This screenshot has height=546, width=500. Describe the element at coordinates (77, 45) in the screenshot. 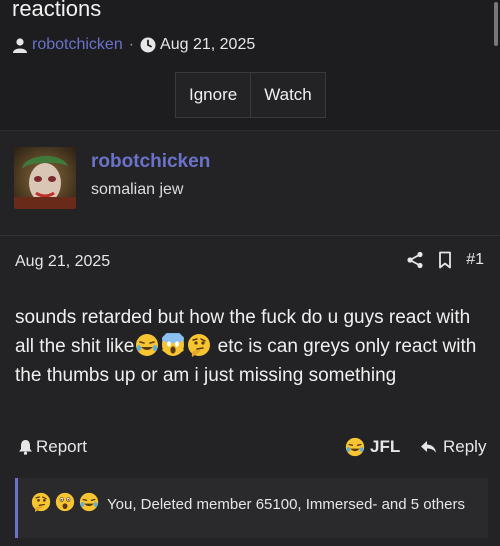

I see `thread-author-link: robotchicken` at that location.